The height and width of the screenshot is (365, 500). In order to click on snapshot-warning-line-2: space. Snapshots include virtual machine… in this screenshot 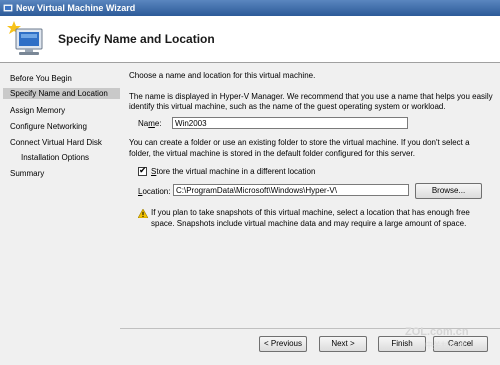, I will do `click(309, 223)`.